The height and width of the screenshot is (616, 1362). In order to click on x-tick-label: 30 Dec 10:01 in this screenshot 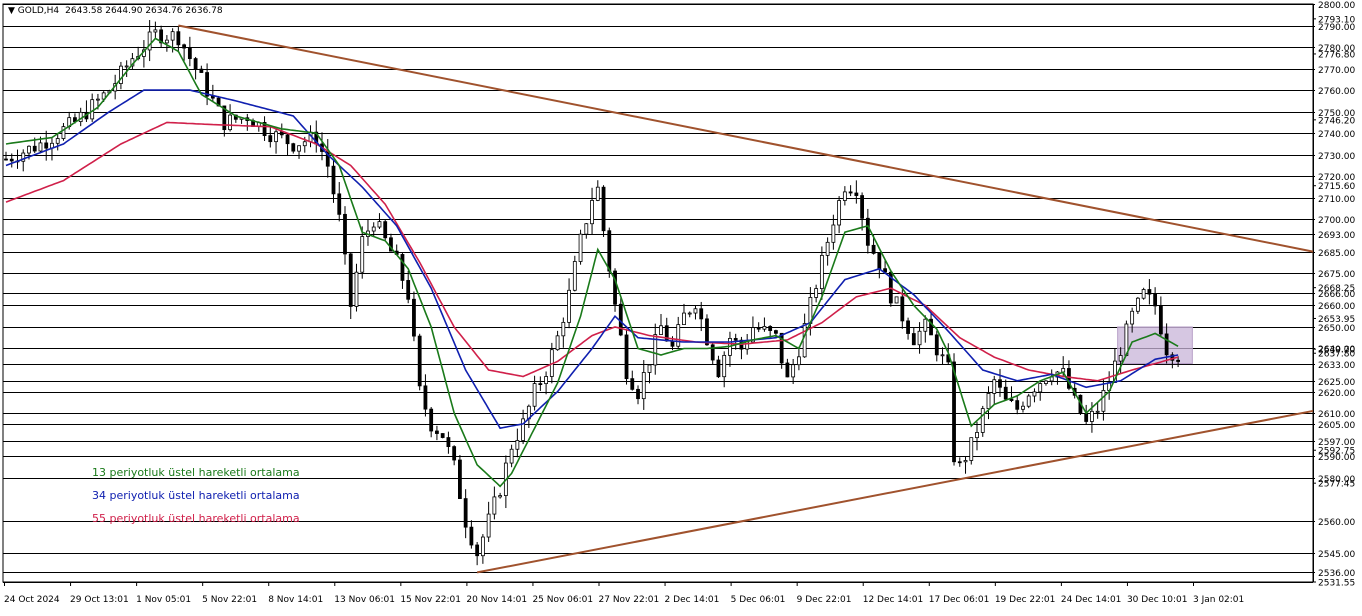, I will do `click(1157, 600)`.